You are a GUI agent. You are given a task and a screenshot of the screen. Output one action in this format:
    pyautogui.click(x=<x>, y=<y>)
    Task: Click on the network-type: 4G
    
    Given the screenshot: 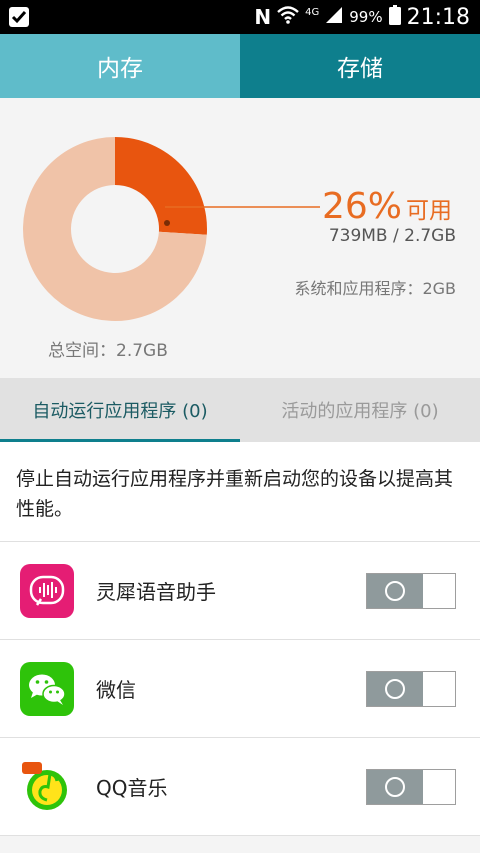 What is the action you would take?
    pyautogui.click(x=312, y=12)
    